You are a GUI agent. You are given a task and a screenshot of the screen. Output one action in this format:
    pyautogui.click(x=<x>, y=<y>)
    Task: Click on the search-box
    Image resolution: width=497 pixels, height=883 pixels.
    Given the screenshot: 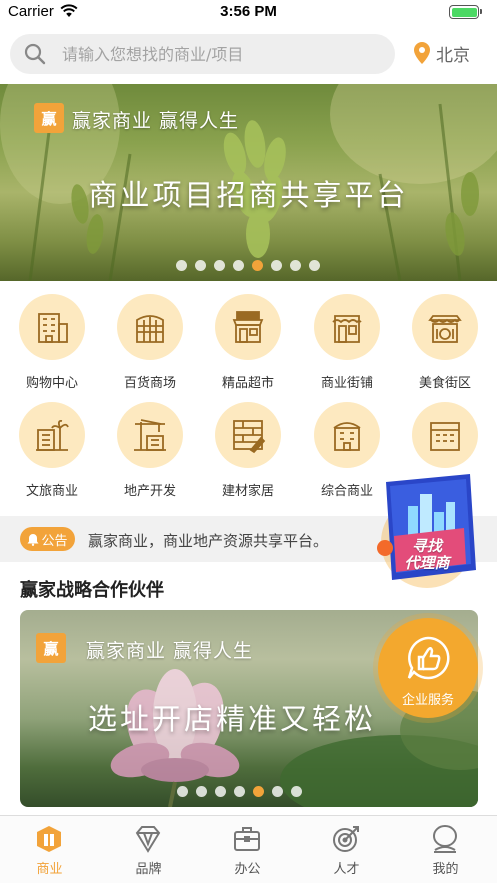 What is the action you would take?
    pyautogui.click(x=202, y=54)
    